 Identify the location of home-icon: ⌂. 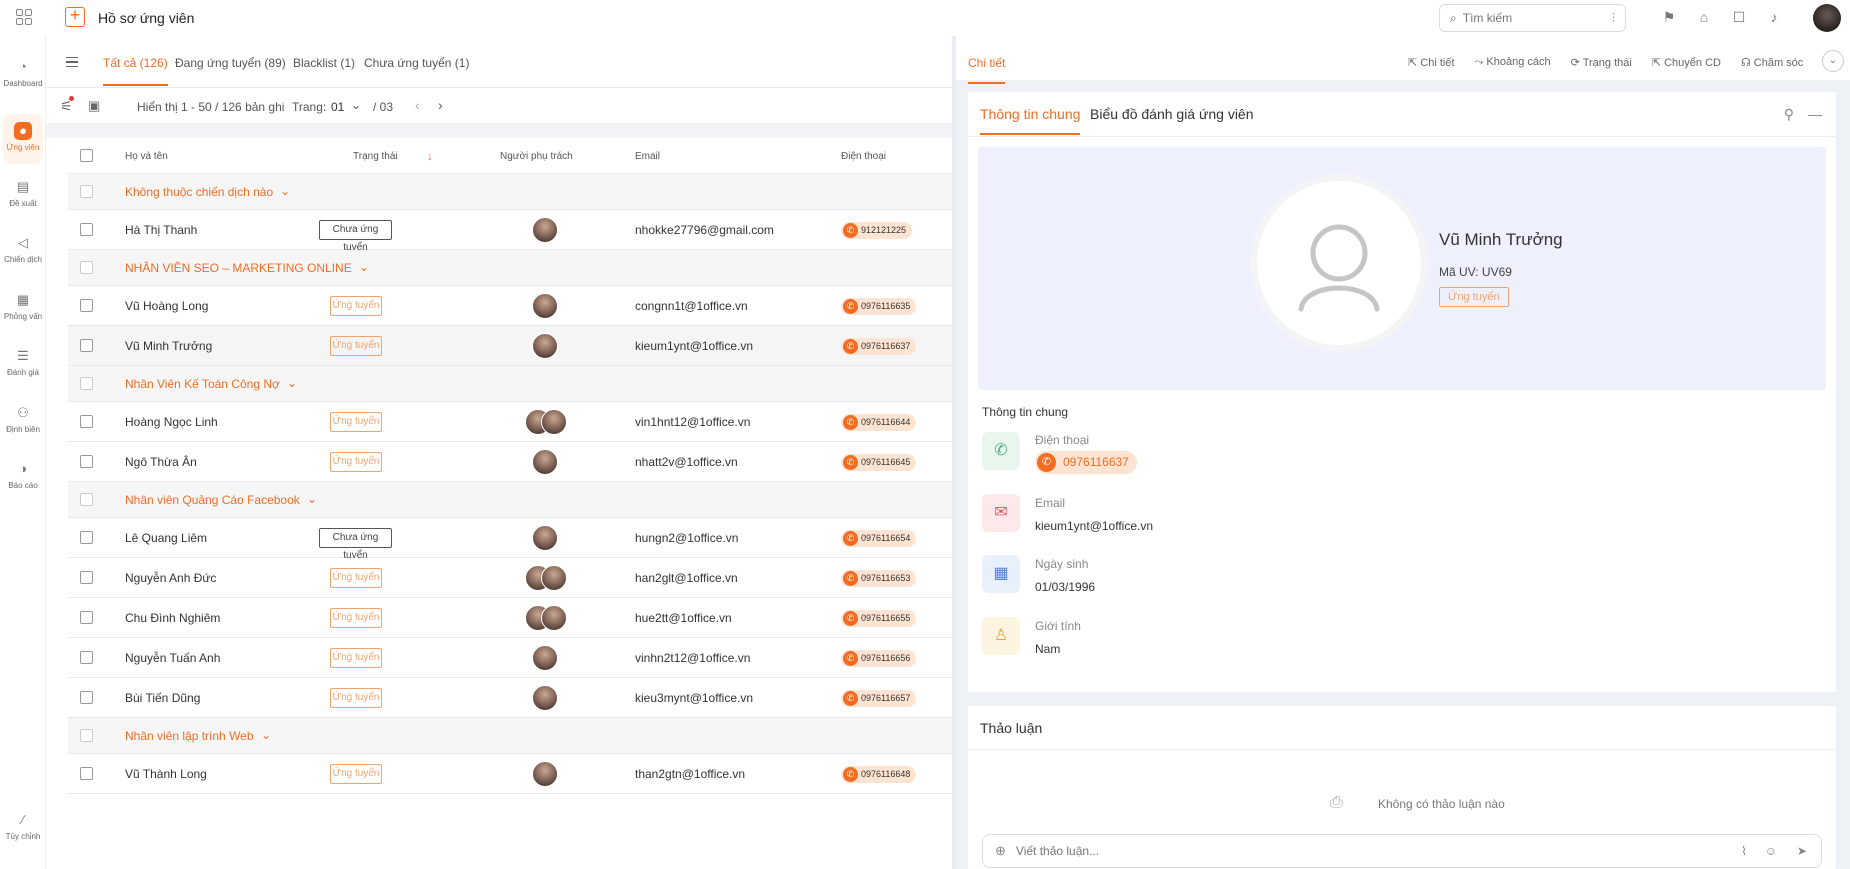
(1704, 17).